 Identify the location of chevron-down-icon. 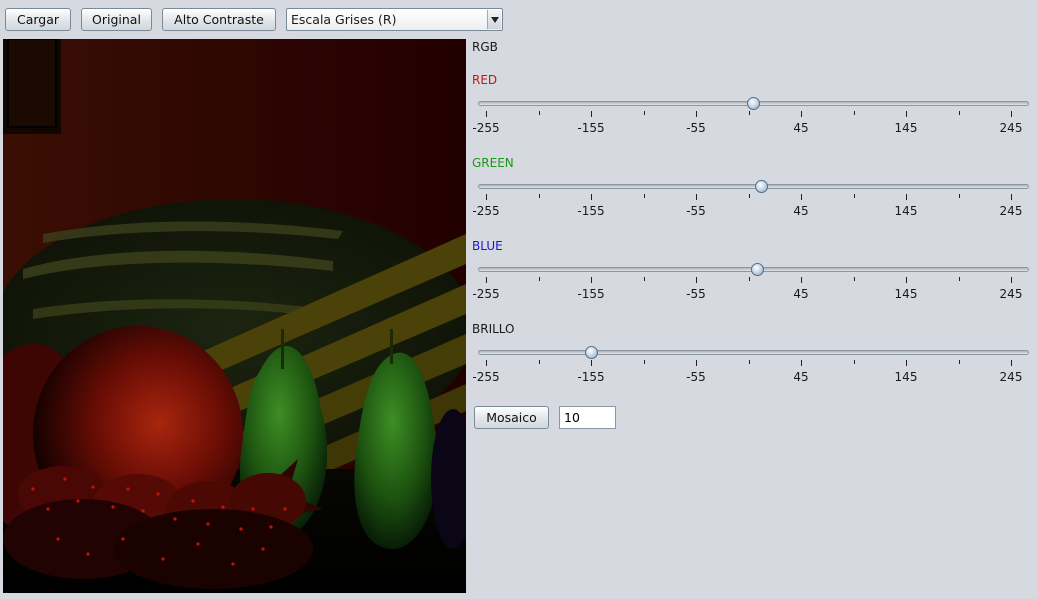
(494, 19).